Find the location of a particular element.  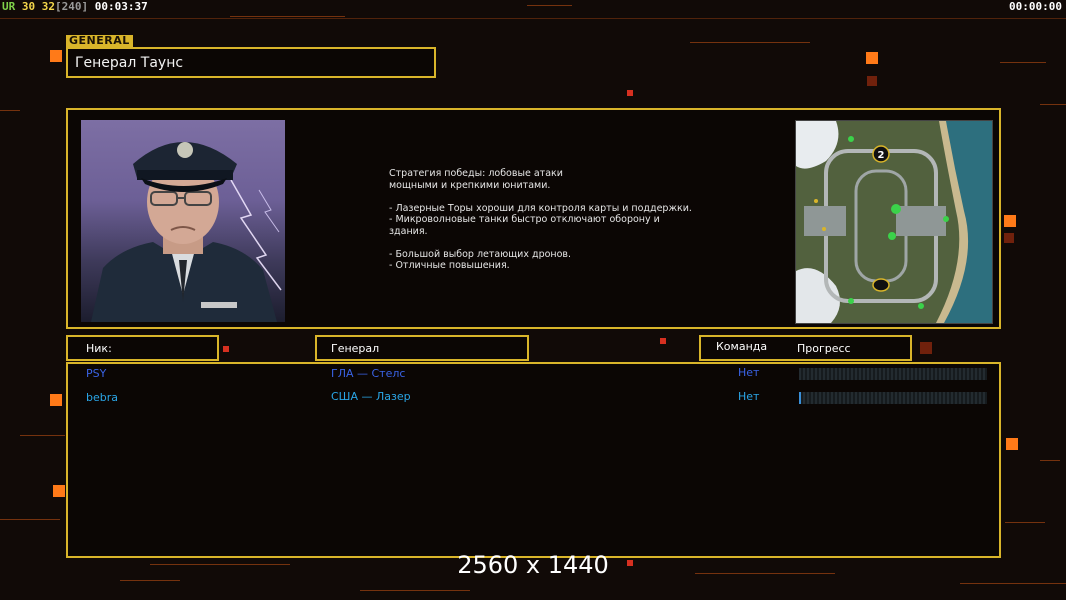

general-header-label: Генерал is located at coordinates (355, 348).